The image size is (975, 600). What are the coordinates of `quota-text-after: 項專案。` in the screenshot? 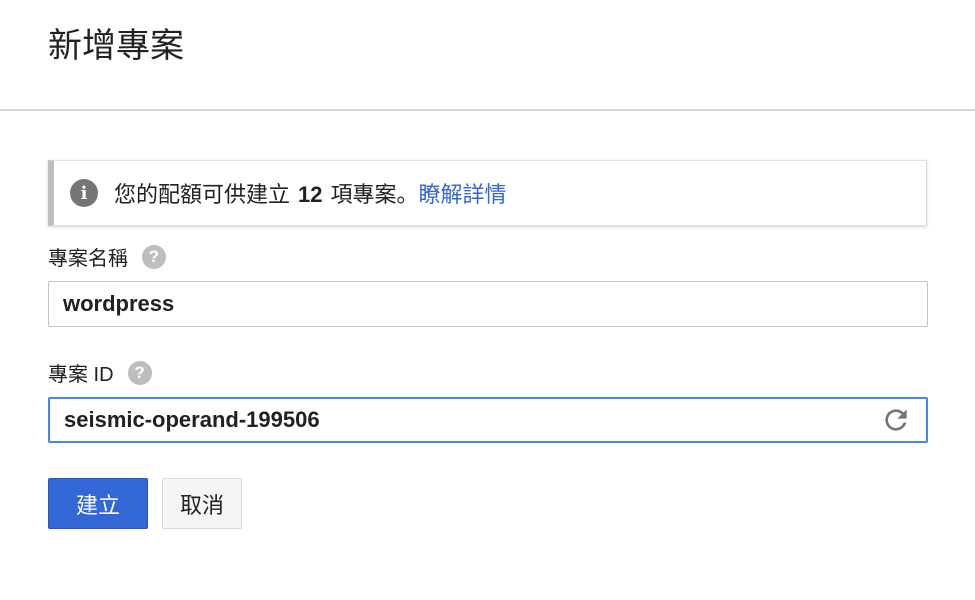 It's located at (374, 194).